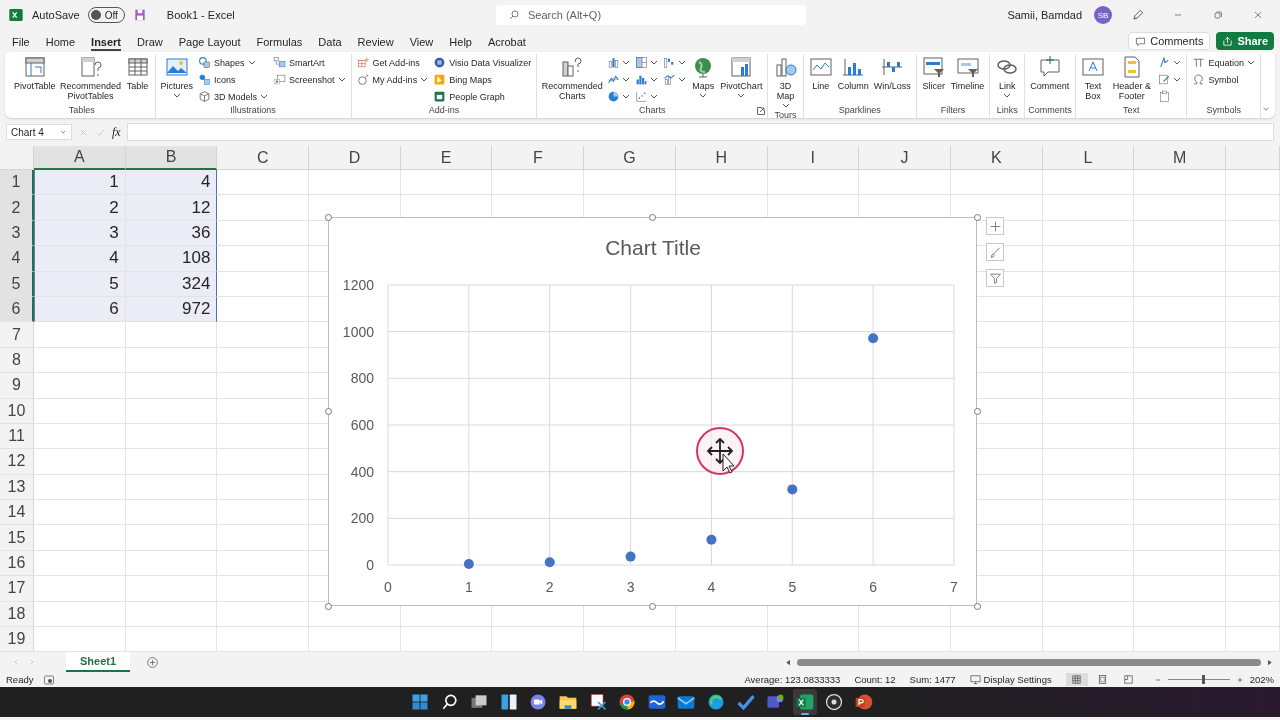 The width and height of the screenshot is (1280, 720). I want to click on menu-tab: Help, so click(460, 41).